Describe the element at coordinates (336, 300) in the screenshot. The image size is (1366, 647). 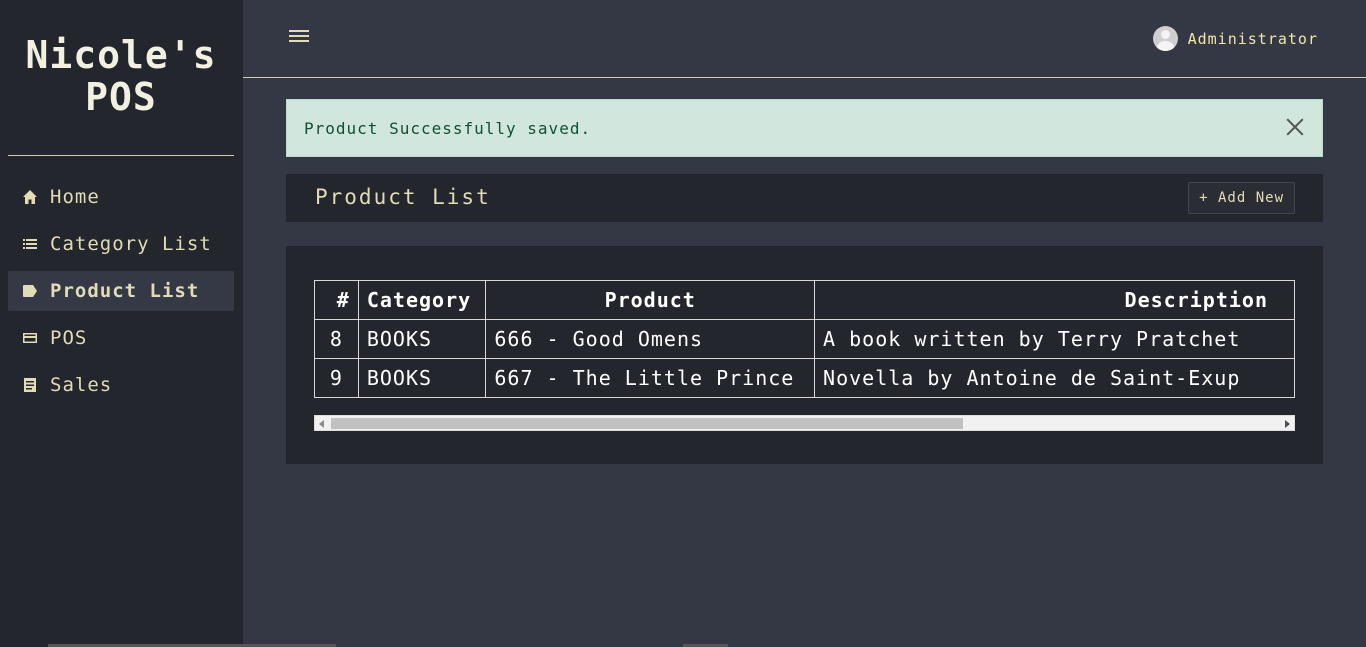
I see `column-header-number: #` at that location.